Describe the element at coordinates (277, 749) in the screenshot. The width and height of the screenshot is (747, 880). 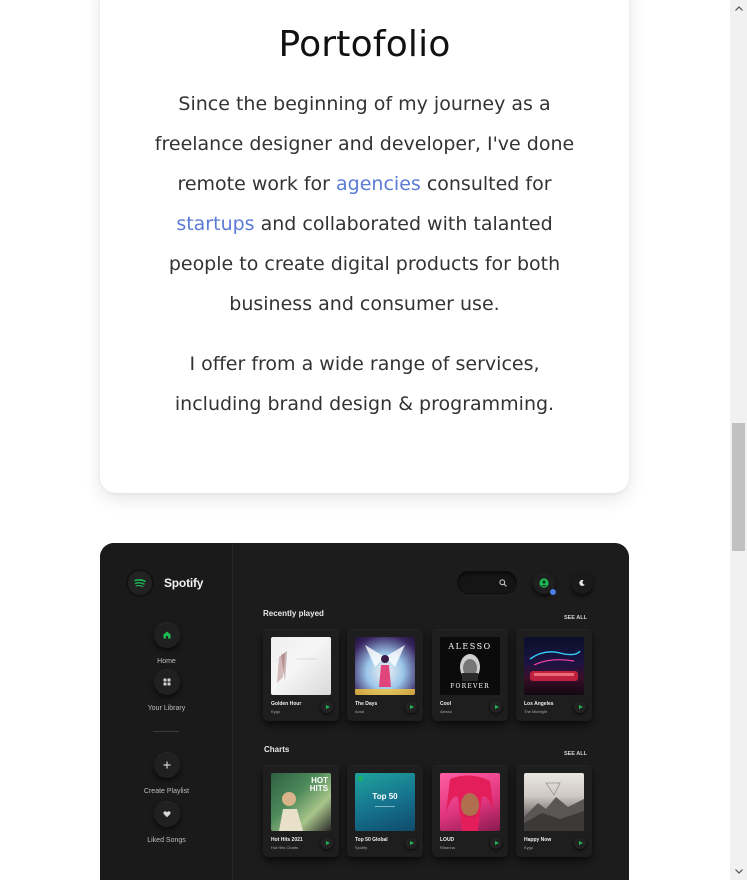
I see `charts-title: Charts` at that location.